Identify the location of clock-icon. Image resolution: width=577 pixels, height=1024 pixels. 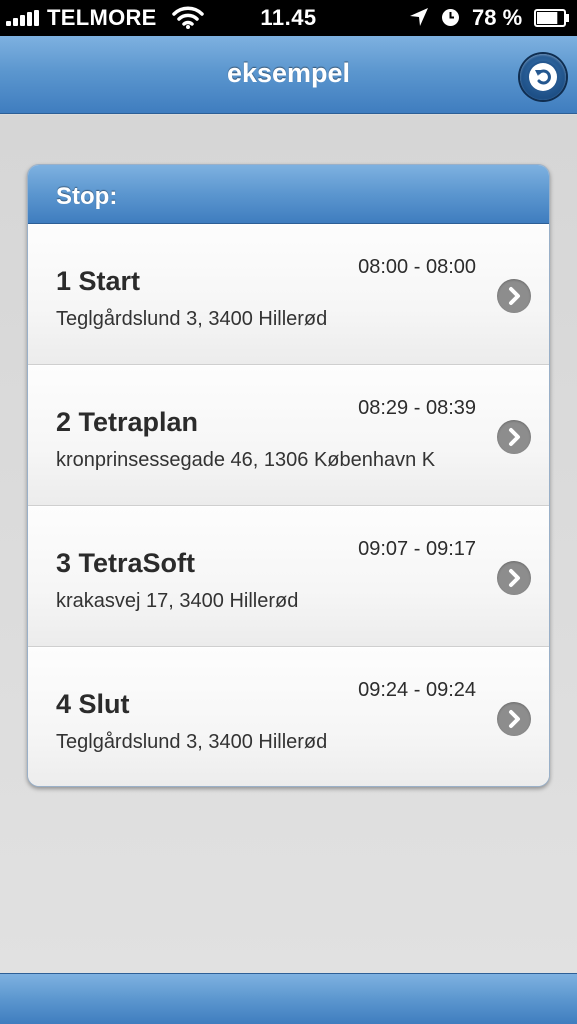
(450, 17).